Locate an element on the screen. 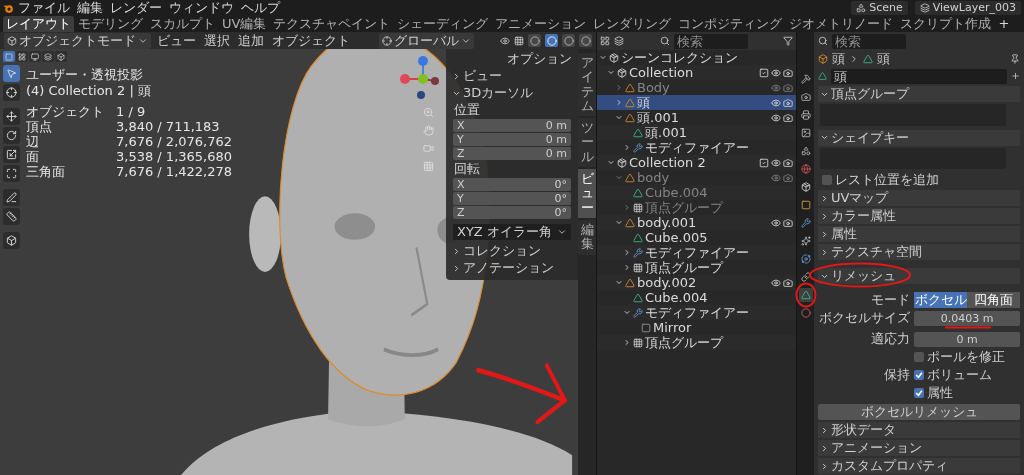  workspace-tab: レイアウト is located at coordinates (38, 24).